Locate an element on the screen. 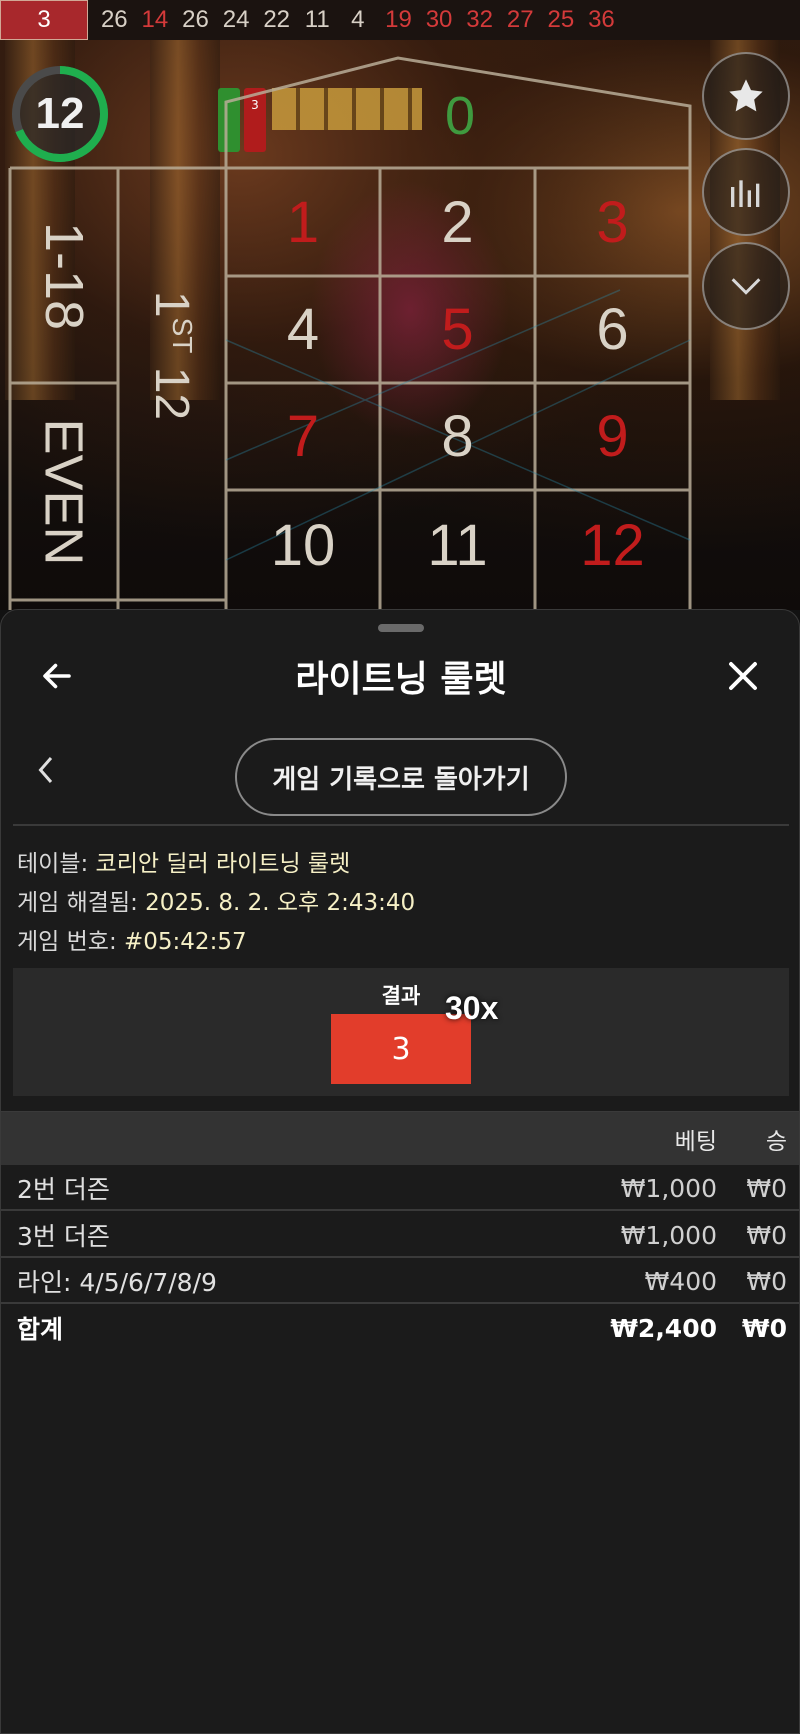  bet-spot-even-label: EVEN is located at coordinates (64, 491).